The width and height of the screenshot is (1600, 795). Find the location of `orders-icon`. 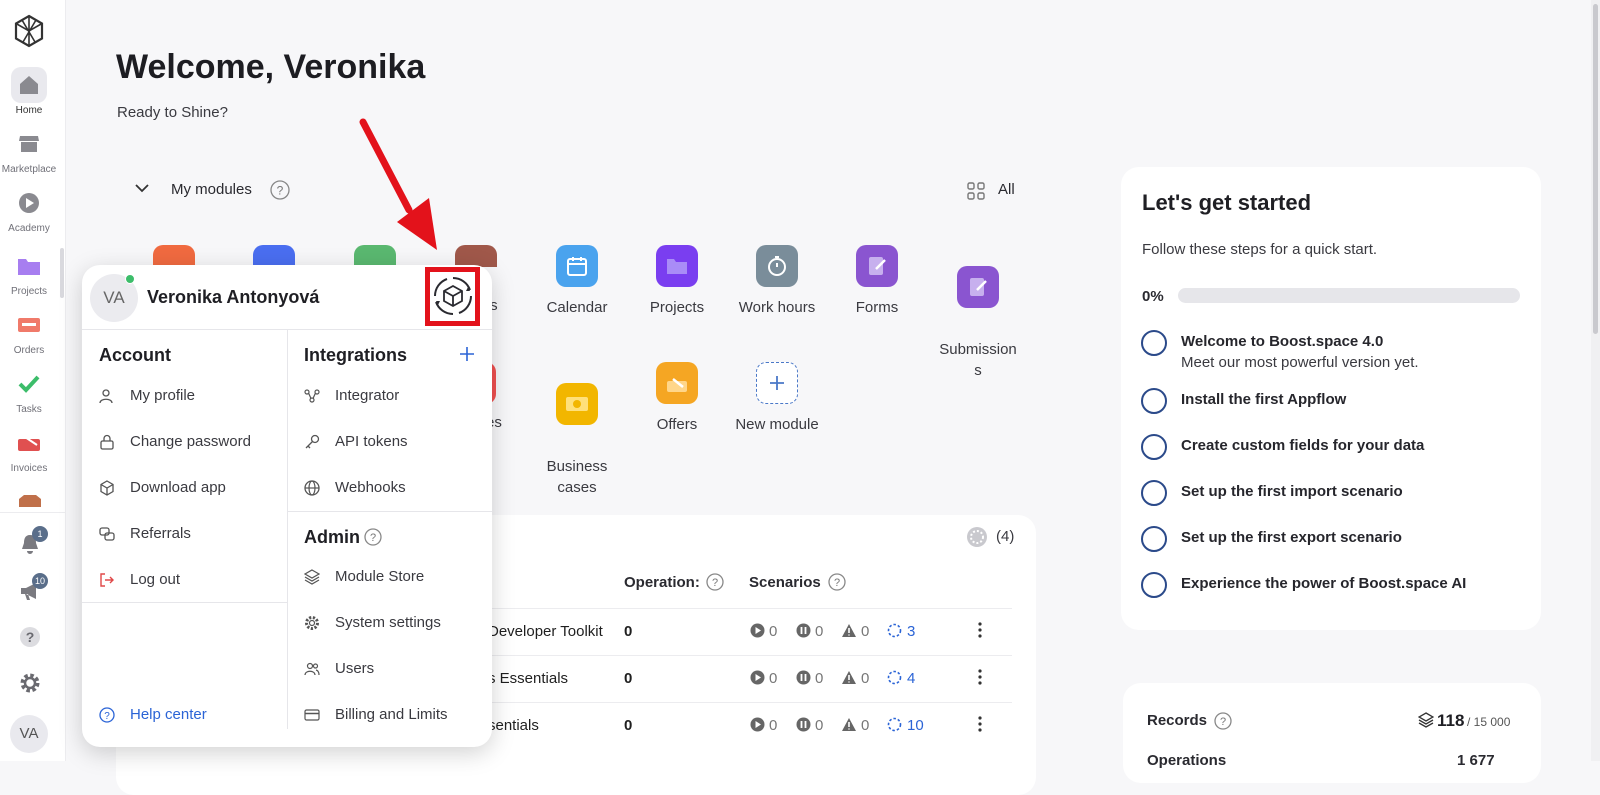

orders-icon is located at coordinates (29, 325).